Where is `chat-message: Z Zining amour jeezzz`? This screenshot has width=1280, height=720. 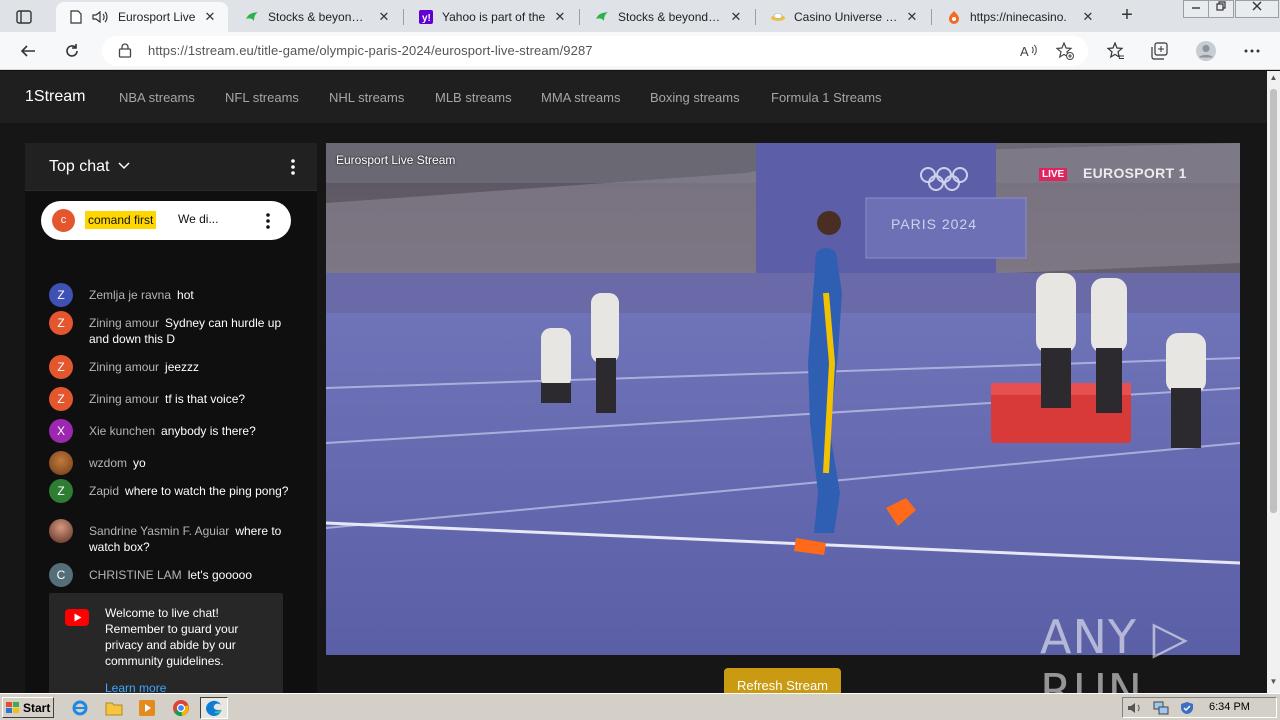
chat-message: Z Zining amour jeezzz is located at coordinates (169, 367).